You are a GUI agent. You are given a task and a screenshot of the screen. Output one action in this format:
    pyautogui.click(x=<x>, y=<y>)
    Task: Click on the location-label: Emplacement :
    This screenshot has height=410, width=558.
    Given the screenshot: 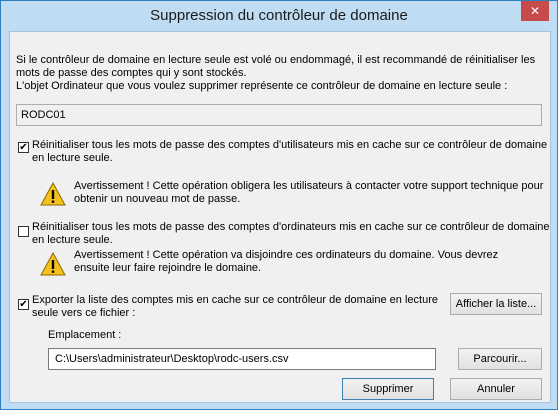 What is the action you would take?
    pyautogui.click(x=85, y=335)
    